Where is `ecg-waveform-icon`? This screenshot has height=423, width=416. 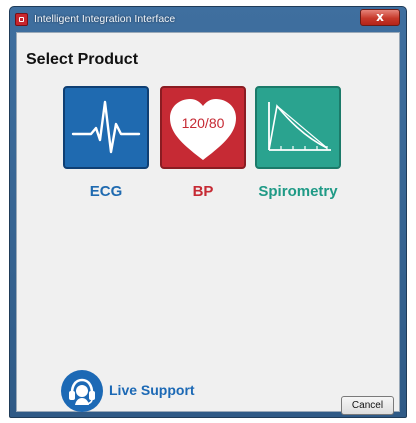 ecg-waveform-icon is located at coordinates (106, 127).